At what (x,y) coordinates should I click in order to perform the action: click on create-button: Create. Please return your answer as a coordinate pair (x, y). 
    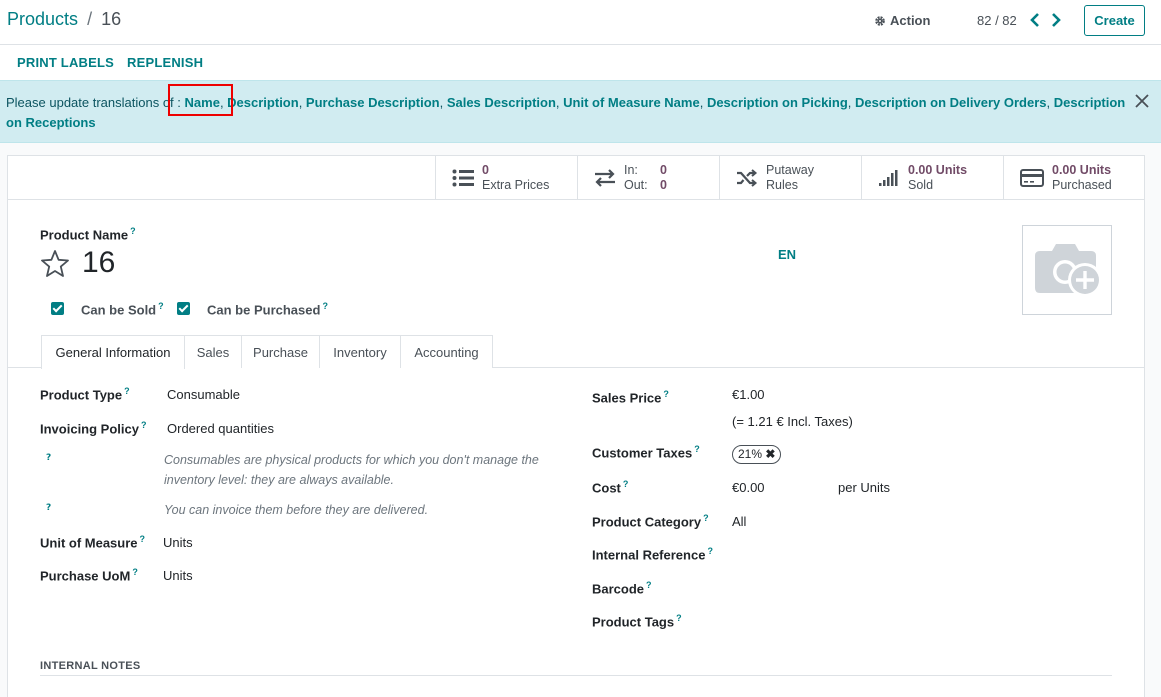
    Looking at the image, I should click on (1114, 20).